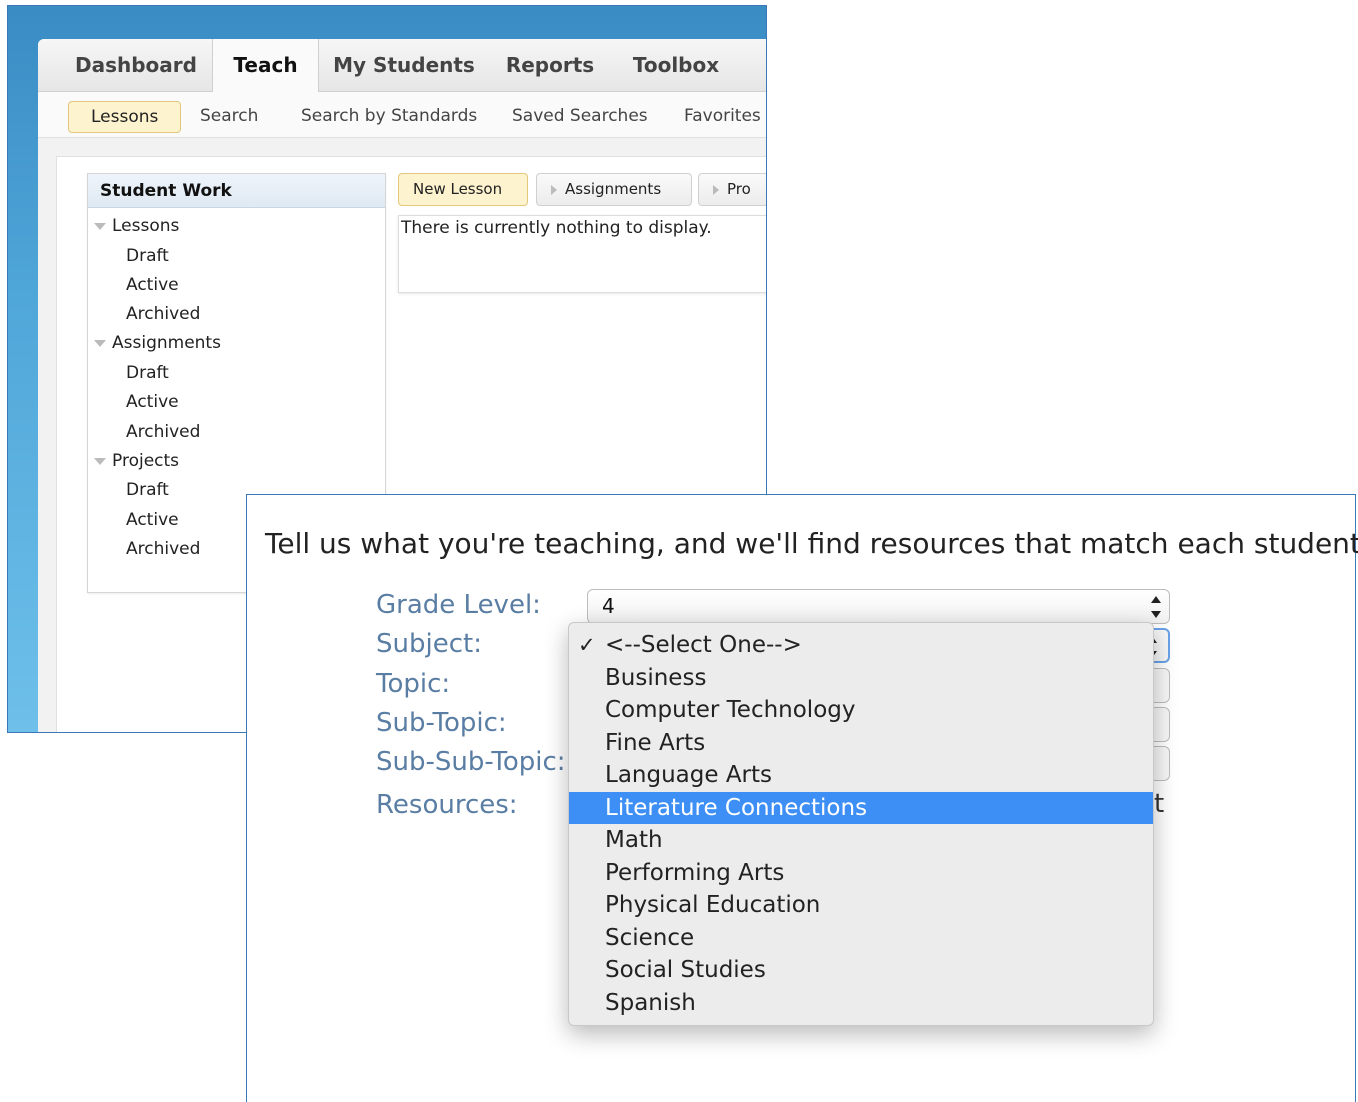 This screenshot has width=1358, height=1102. I want to click on sub-sub-topic-label: Sub-Sub-Topic:, so click(471, 762).